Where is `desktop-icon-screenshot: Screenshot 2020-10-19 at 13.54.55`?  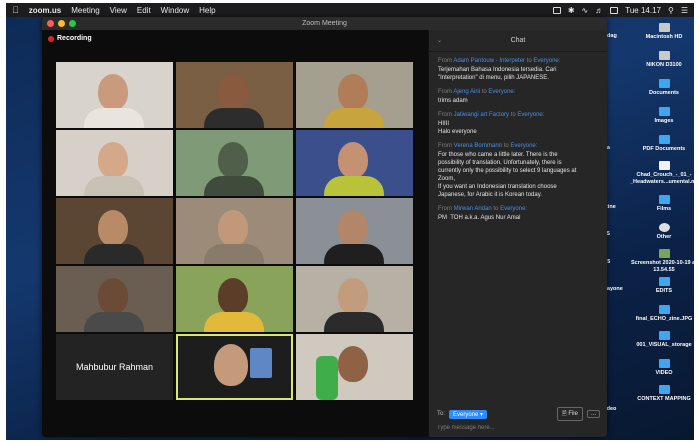
desktop-icon-screenshot: Screenshot 2020-10-19 at 13.54.55 is located at coordinates (662, 261).